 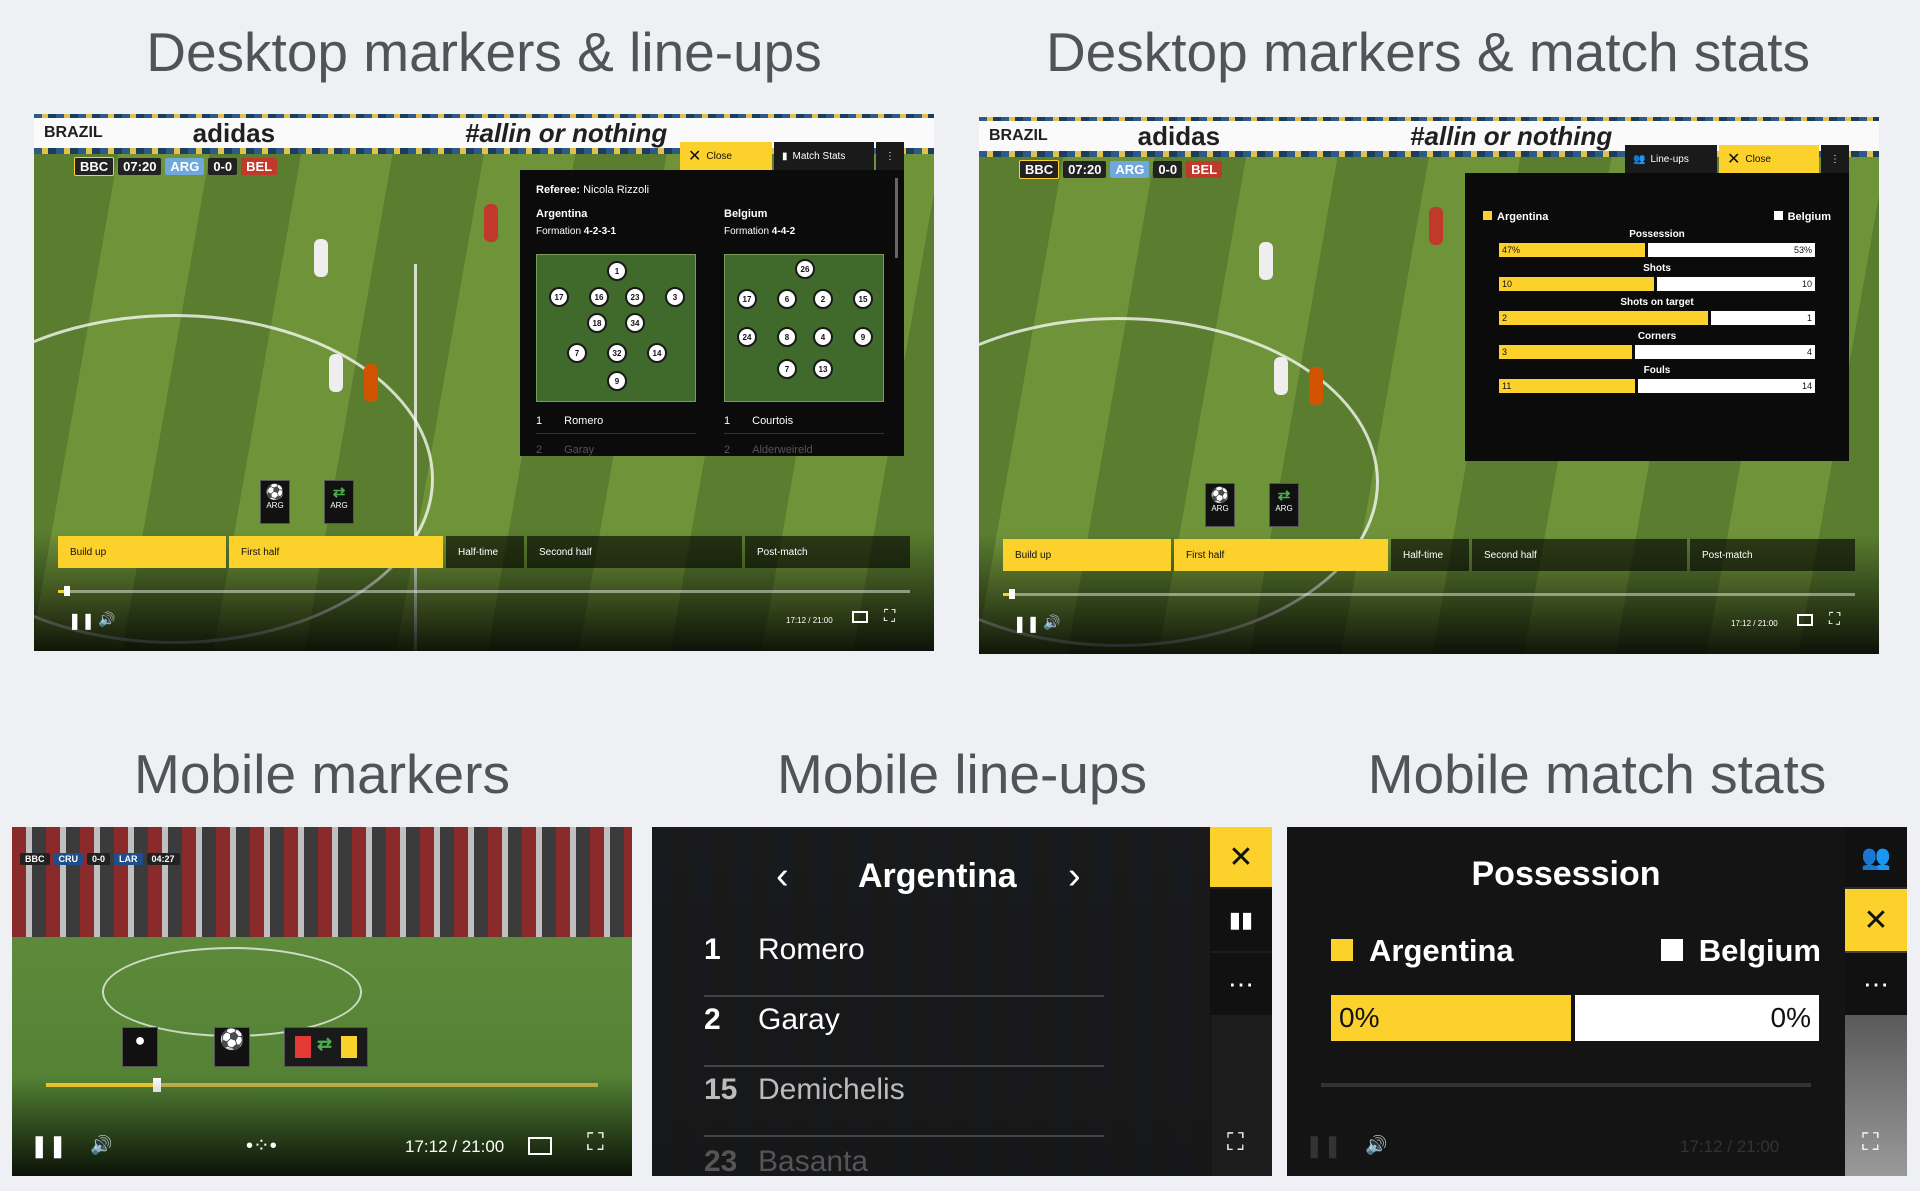 What do you see at coordinates (339, 492) in the screenshot?
I see `substitution-icon: ⇄` at bounding box center [339, 492].